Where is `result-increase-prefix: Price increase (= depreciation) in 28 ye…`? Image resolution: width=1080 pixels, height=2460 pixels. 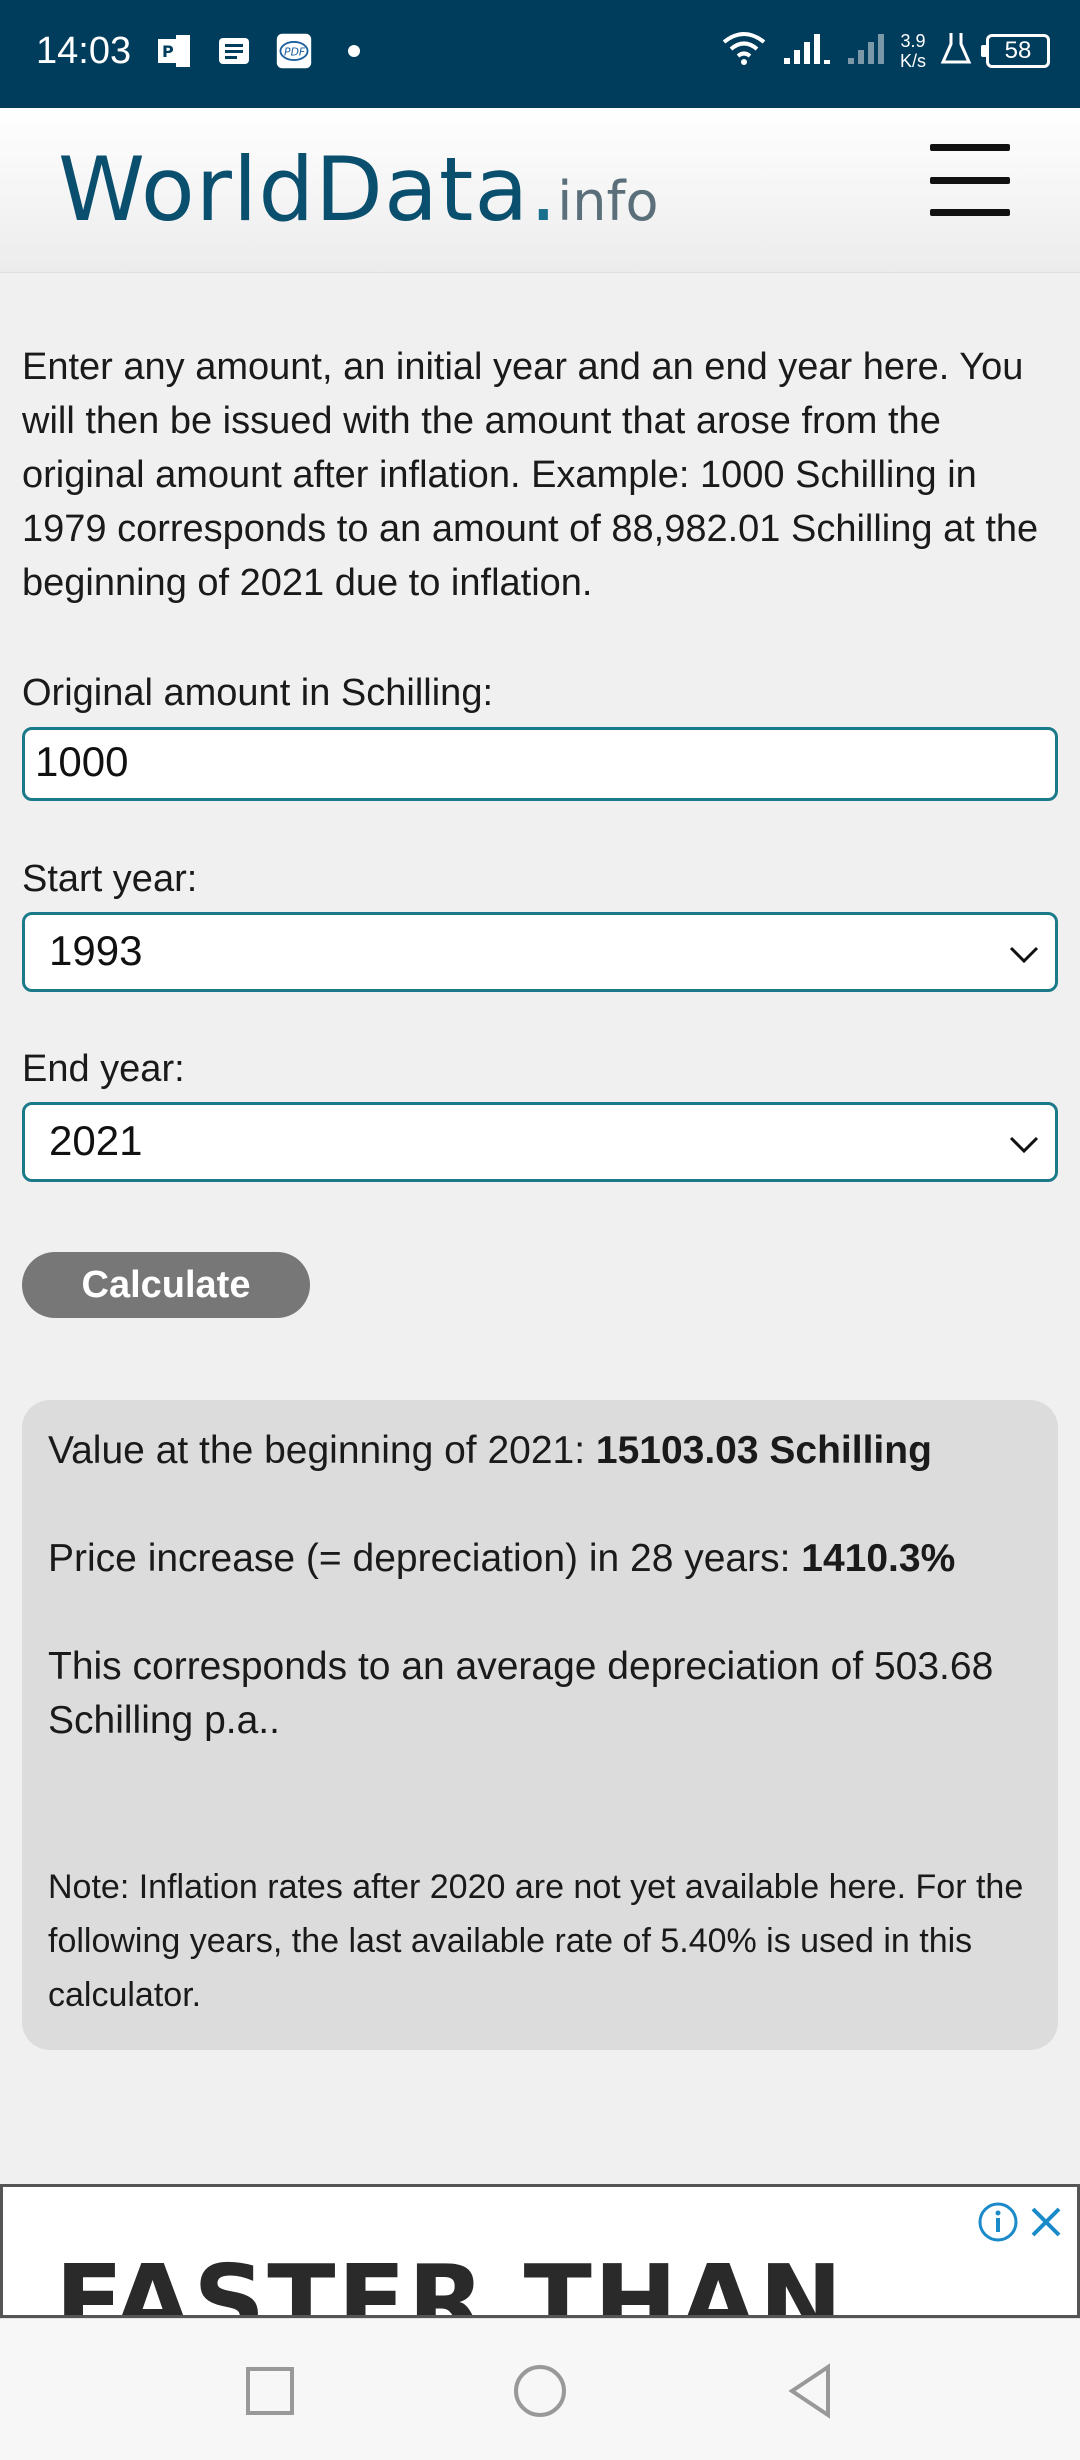
result-increase-prefix: Price increase (= depreciation) in 28 ye… is located at coordinates (425, 1558).